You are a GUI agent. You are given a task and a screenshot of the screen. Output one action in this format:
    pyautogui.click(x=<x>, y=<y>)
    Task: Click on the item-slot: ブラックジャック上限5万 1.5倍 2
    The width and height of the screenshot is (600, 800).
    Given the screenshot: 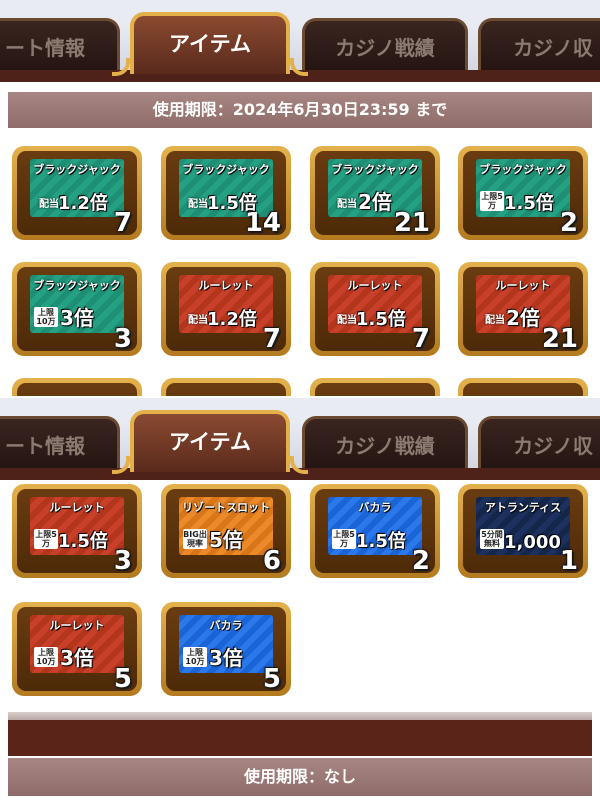 What is the action you would take?
    pyautogui.click(x=523, y=193)
    